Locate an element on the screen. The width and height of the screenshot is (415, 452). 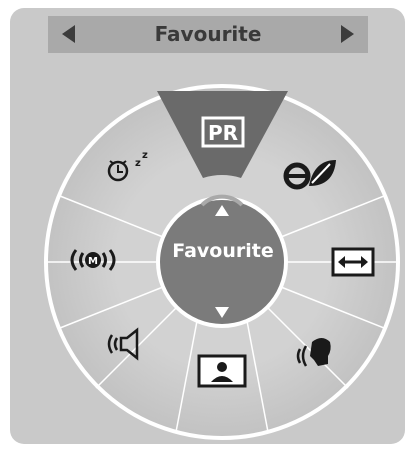
center-disc is located at coordinates (222, 262).